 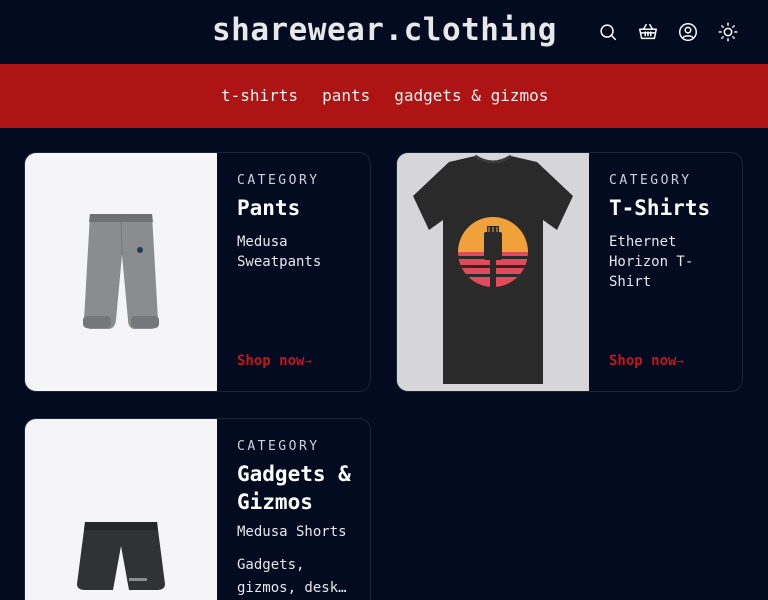 I want to click on sweatpants-image, so click(x=121, y=271).